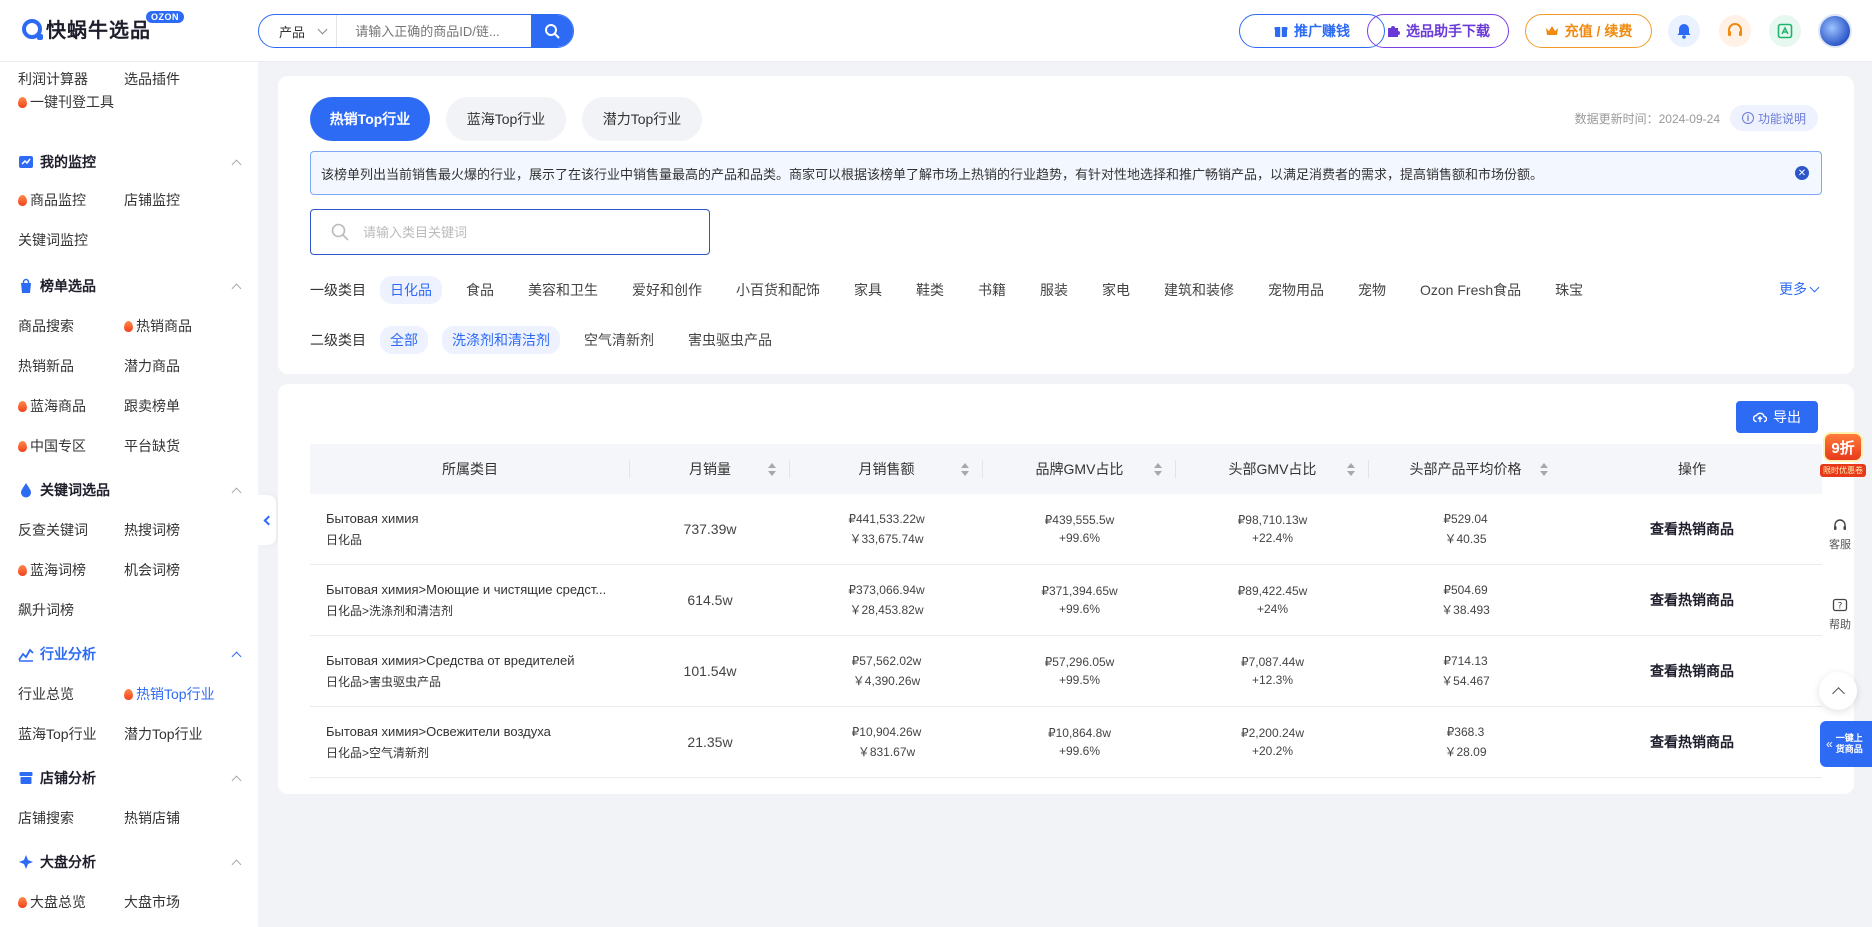 This screenshot has width=1872, height=927. Describe the element at coordinates (298, 31) in the screenshot. I see `search-type-select: 产品` at that location.